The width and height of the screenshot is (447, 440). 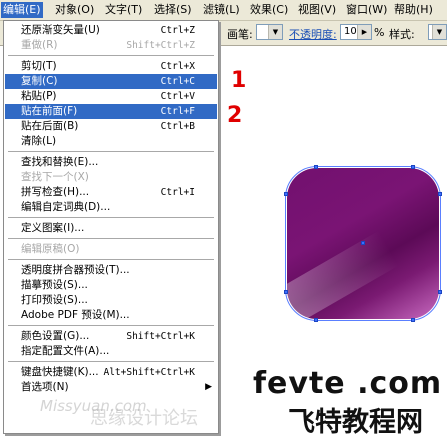 What do you see at coordinates (363, 243) in the screenshot?
I see `center-point` at bounding box center [363, 243].